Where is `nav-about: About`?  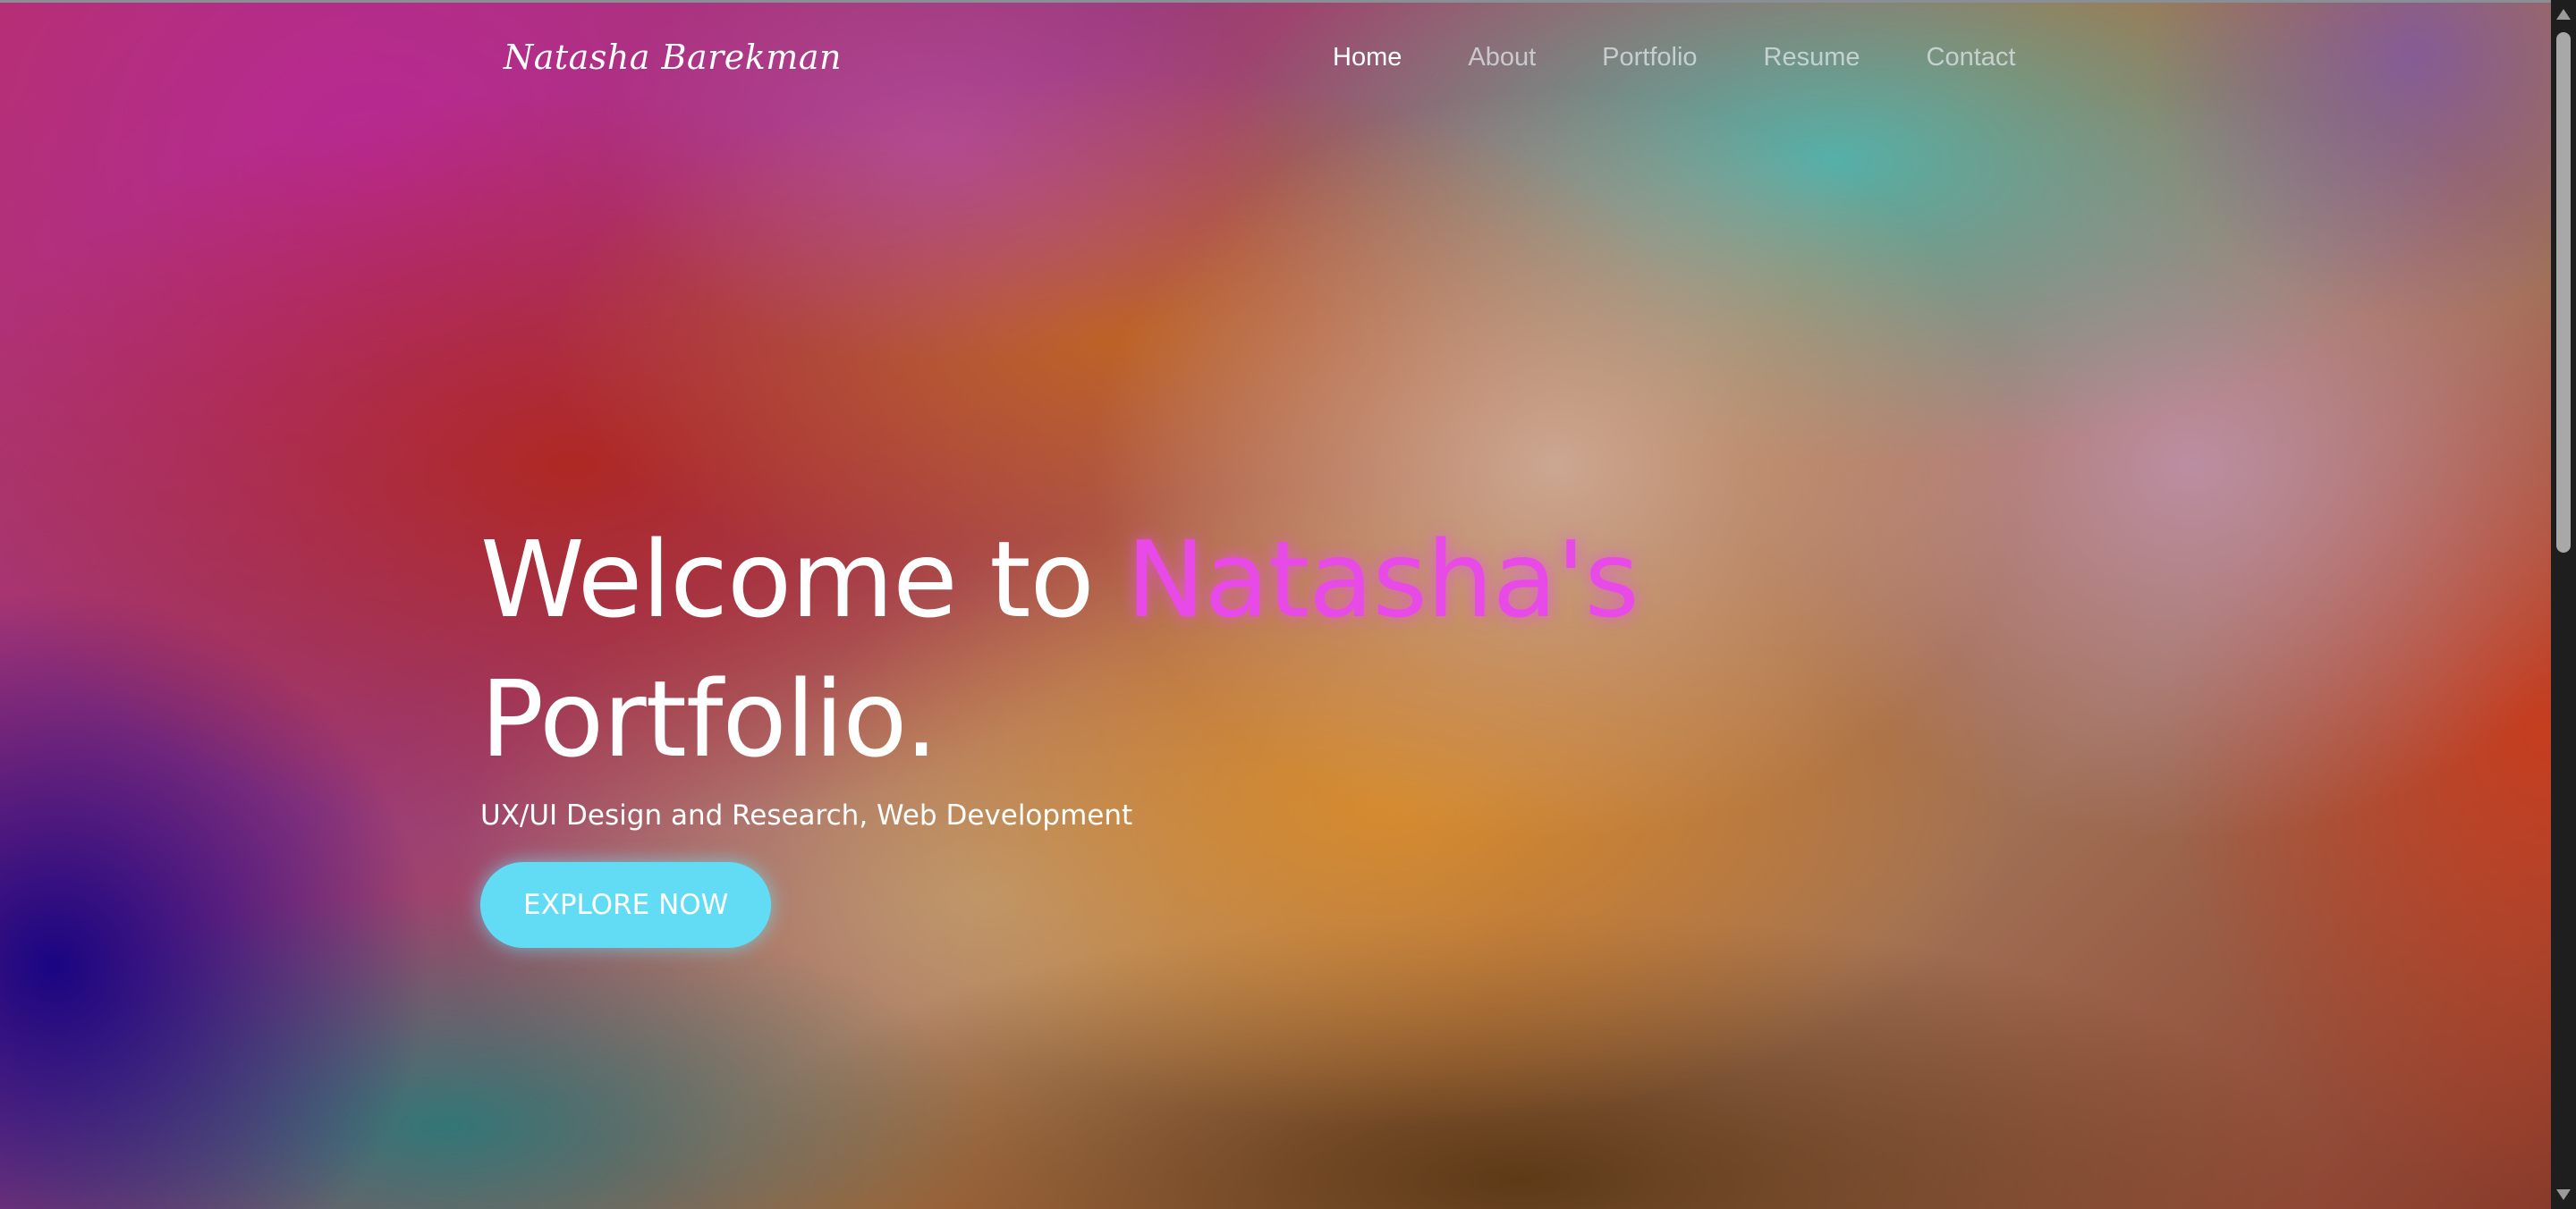
nav-about: About is located at coordinates (1502, 57).